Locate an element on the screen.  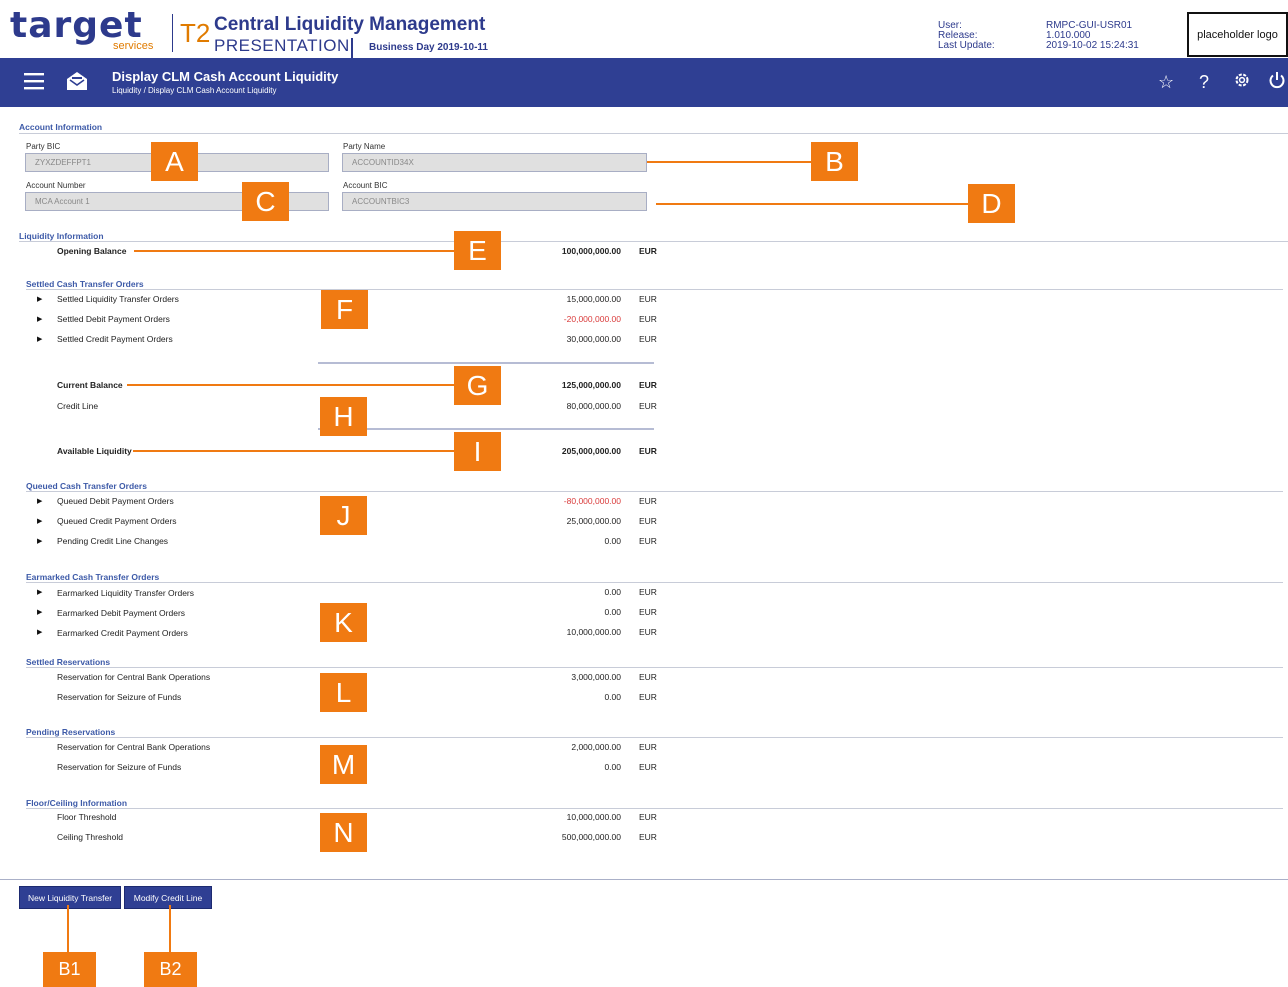
annotation-b2: B2 is located at coordinates (170, 969).